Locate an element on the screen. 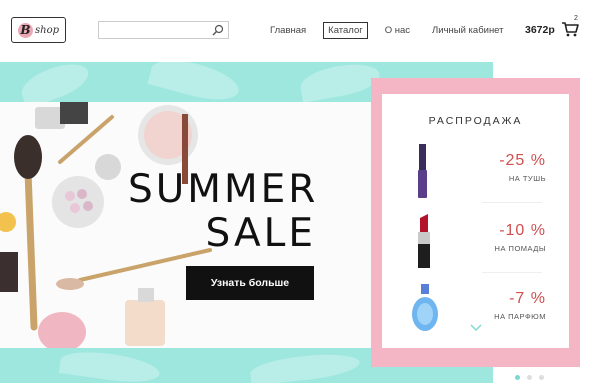  search-box is located at coordinates (163, 31).